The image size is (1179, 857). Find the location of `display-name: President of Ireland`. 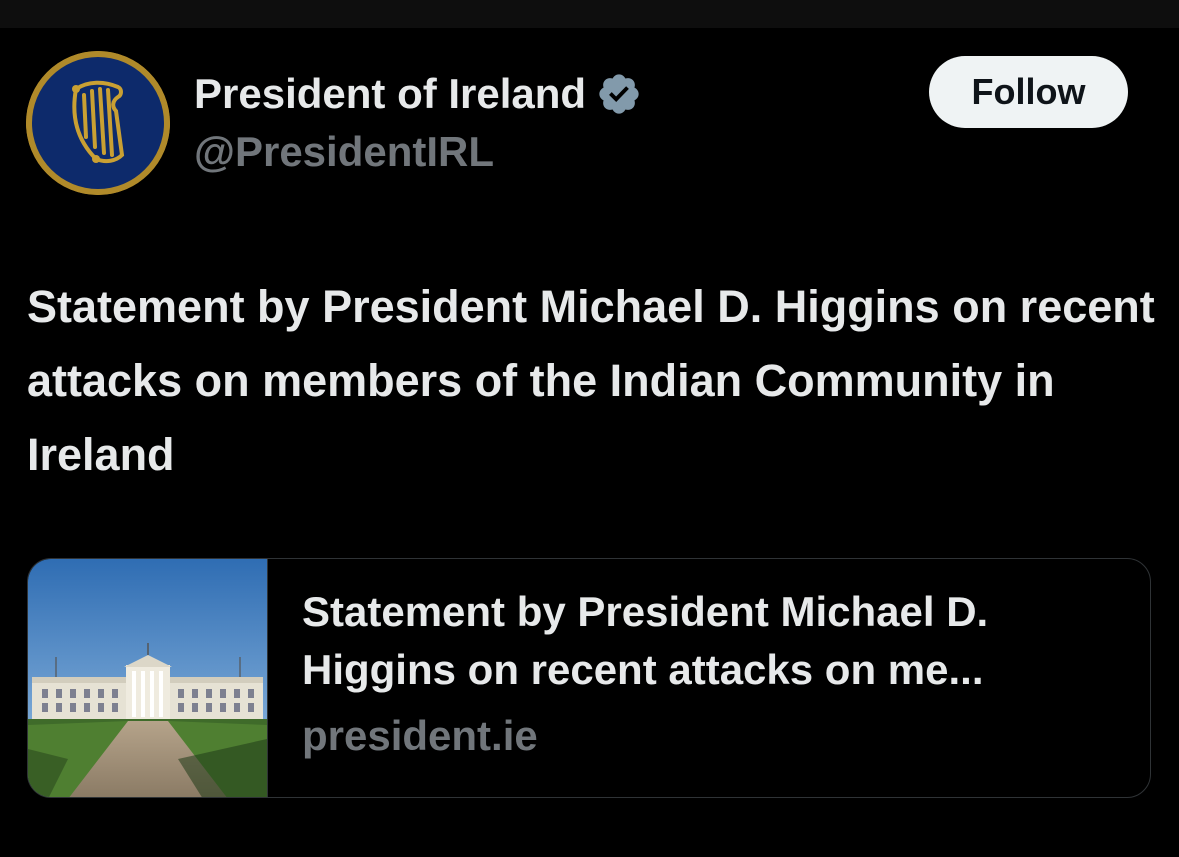

display-name: President of Ireland is located at coordinates (390, 94).